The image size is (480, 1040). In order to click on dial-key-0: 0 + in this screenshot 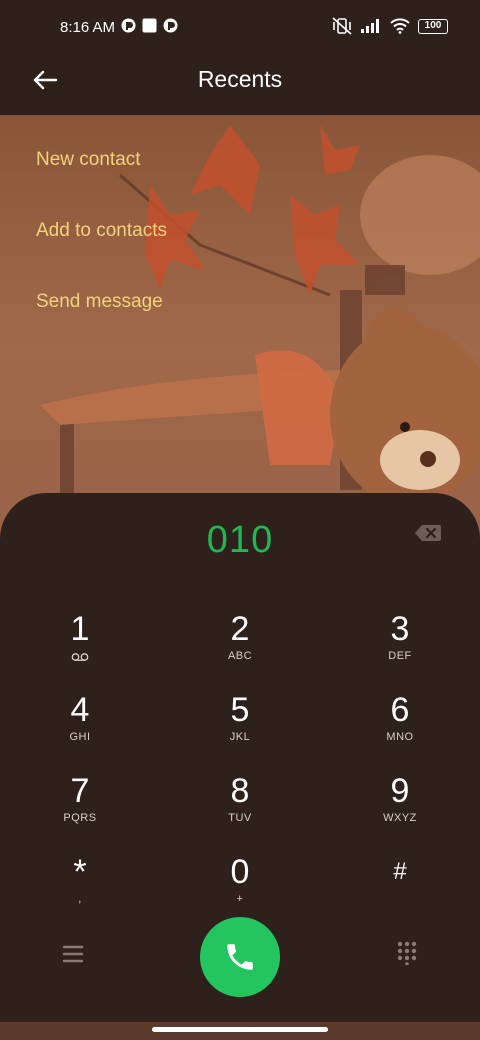, I will do `click(240, 888)`.